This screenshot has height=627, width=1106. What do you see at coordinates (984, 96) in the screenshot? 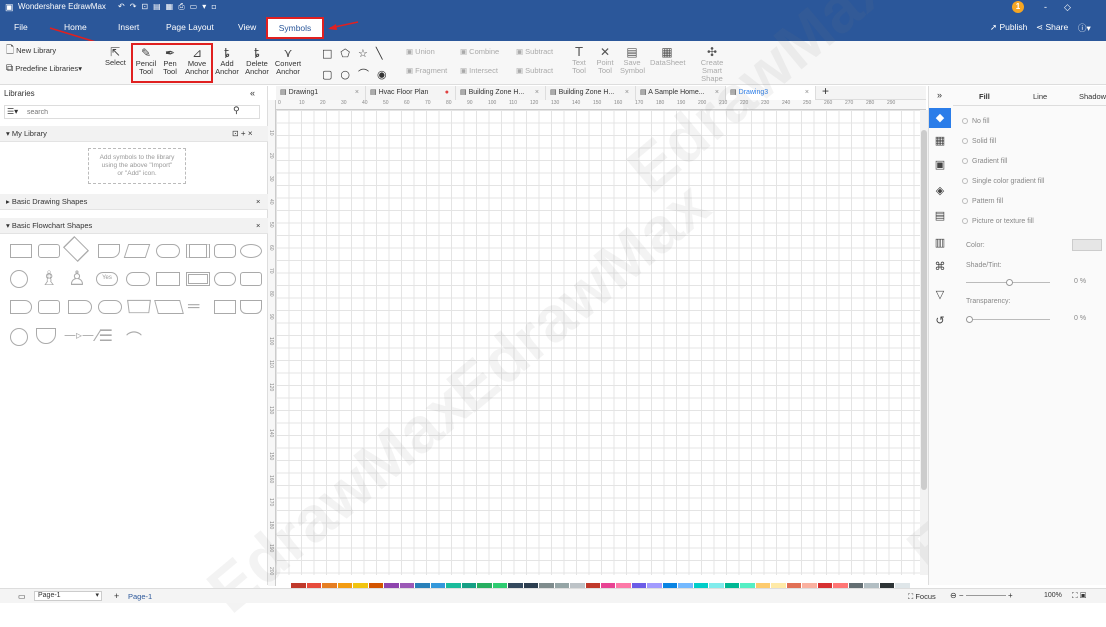
I see `tab-fill: Fill` at bounding box center [984, 96].